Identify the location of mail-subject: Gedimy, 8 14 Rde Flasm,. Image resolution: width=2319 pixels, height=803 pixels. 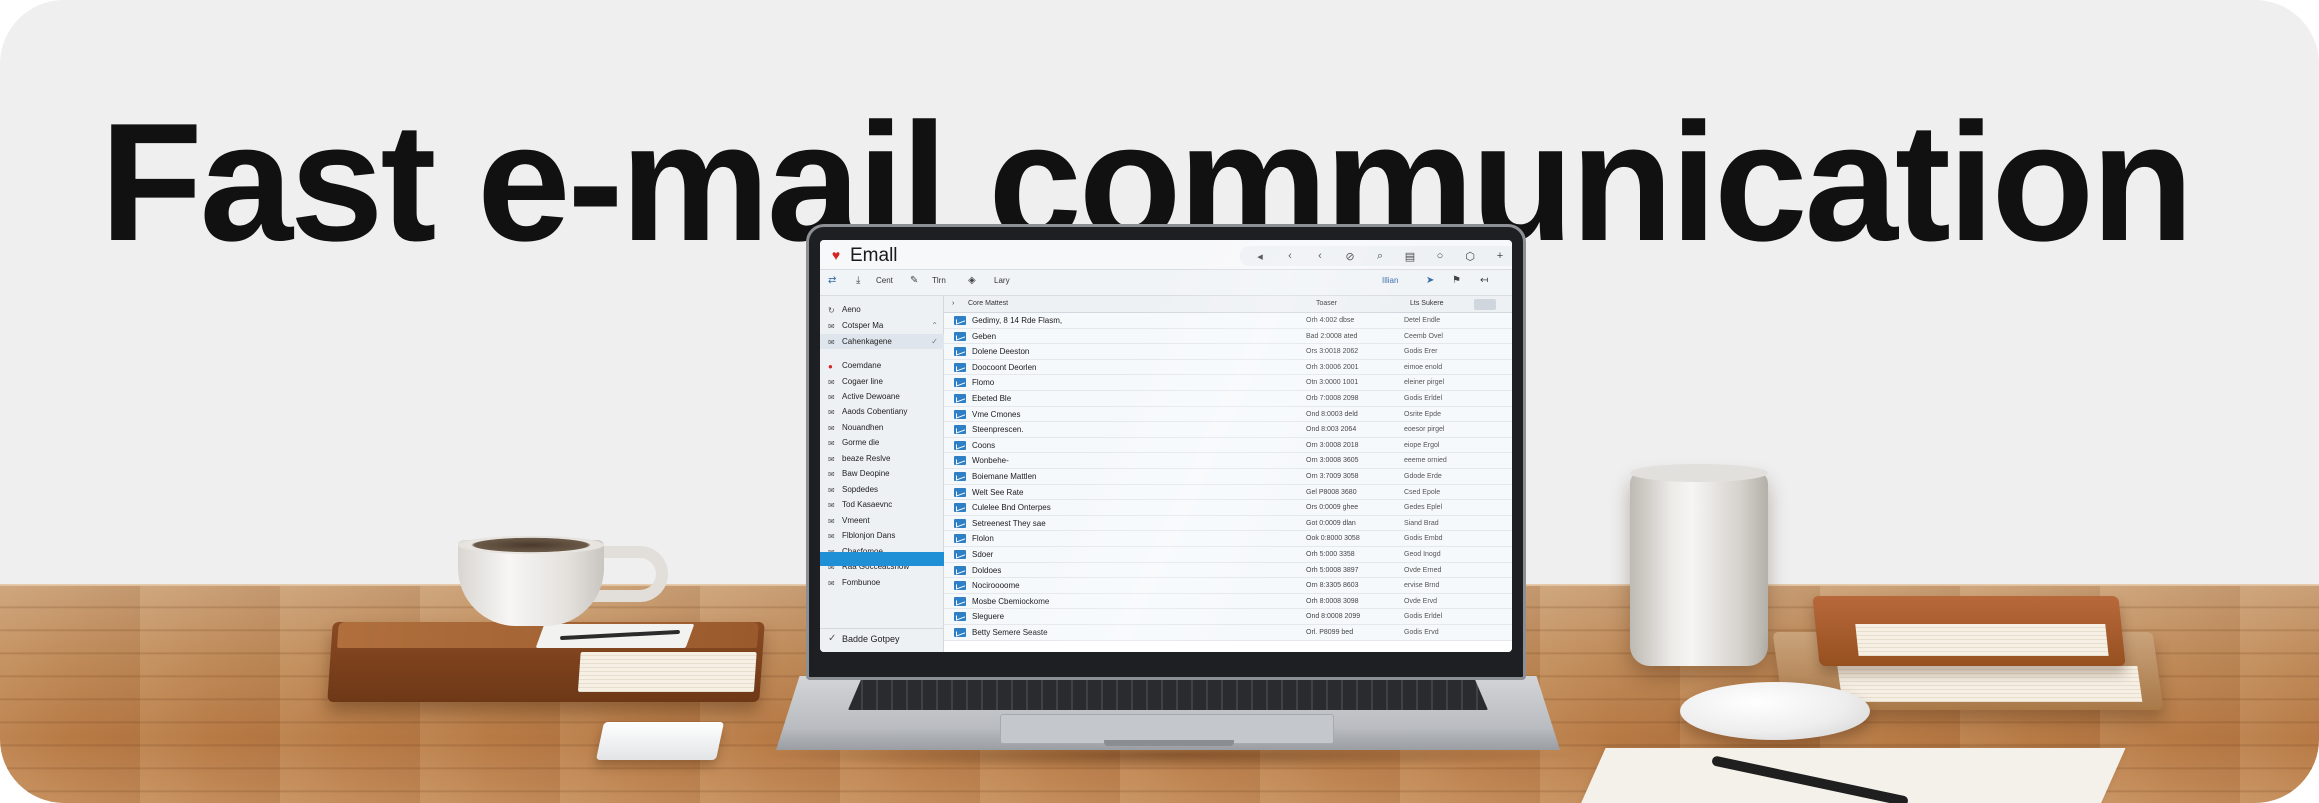
(1017, 320).